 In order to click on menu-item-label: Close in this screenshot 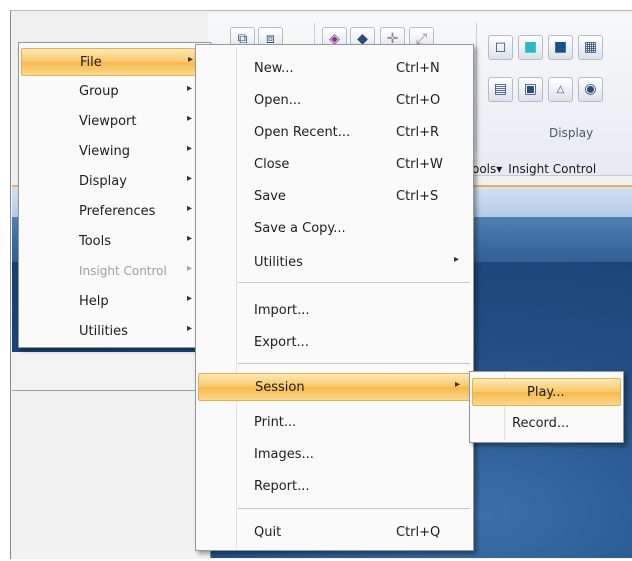, I will do `click(272, 164)`.